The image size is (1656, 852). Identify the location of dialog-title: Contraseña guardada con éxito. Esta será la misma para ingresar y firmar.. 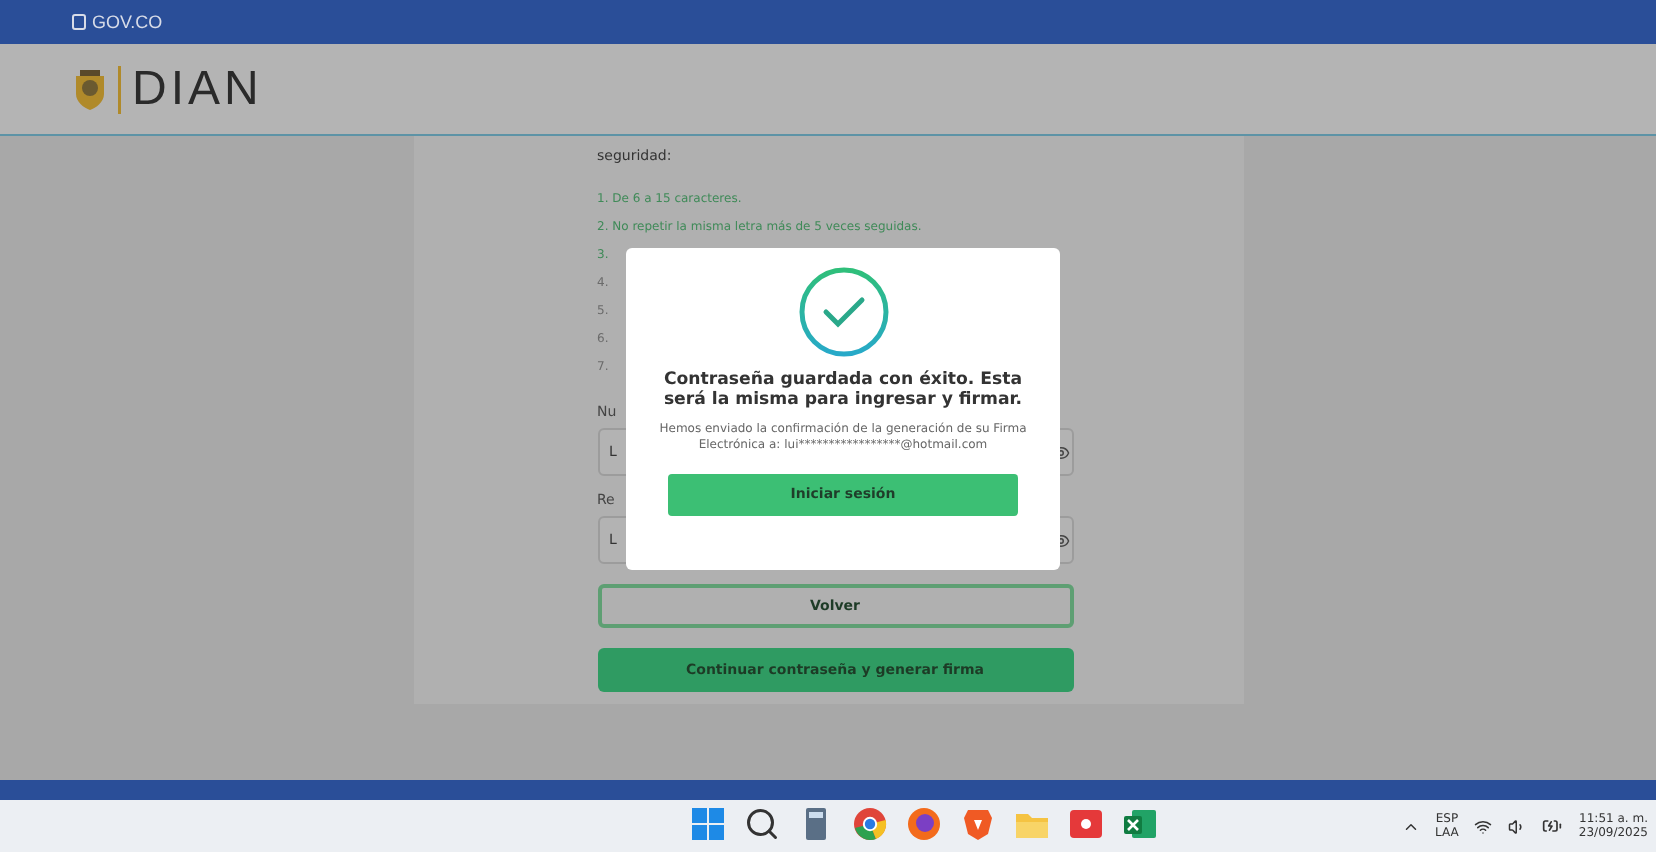
(843, 391).